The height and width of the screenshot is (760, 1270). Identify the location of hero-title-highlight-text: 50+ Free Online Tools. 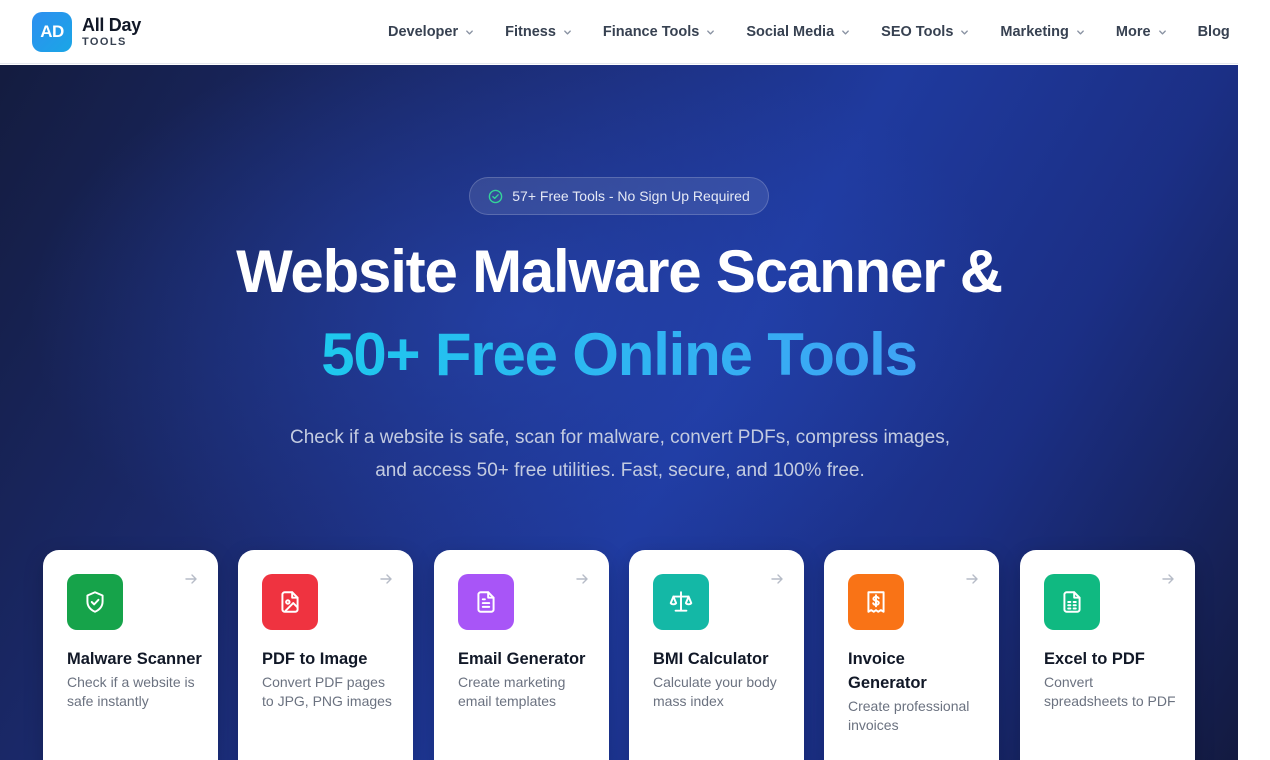
(619, 354).